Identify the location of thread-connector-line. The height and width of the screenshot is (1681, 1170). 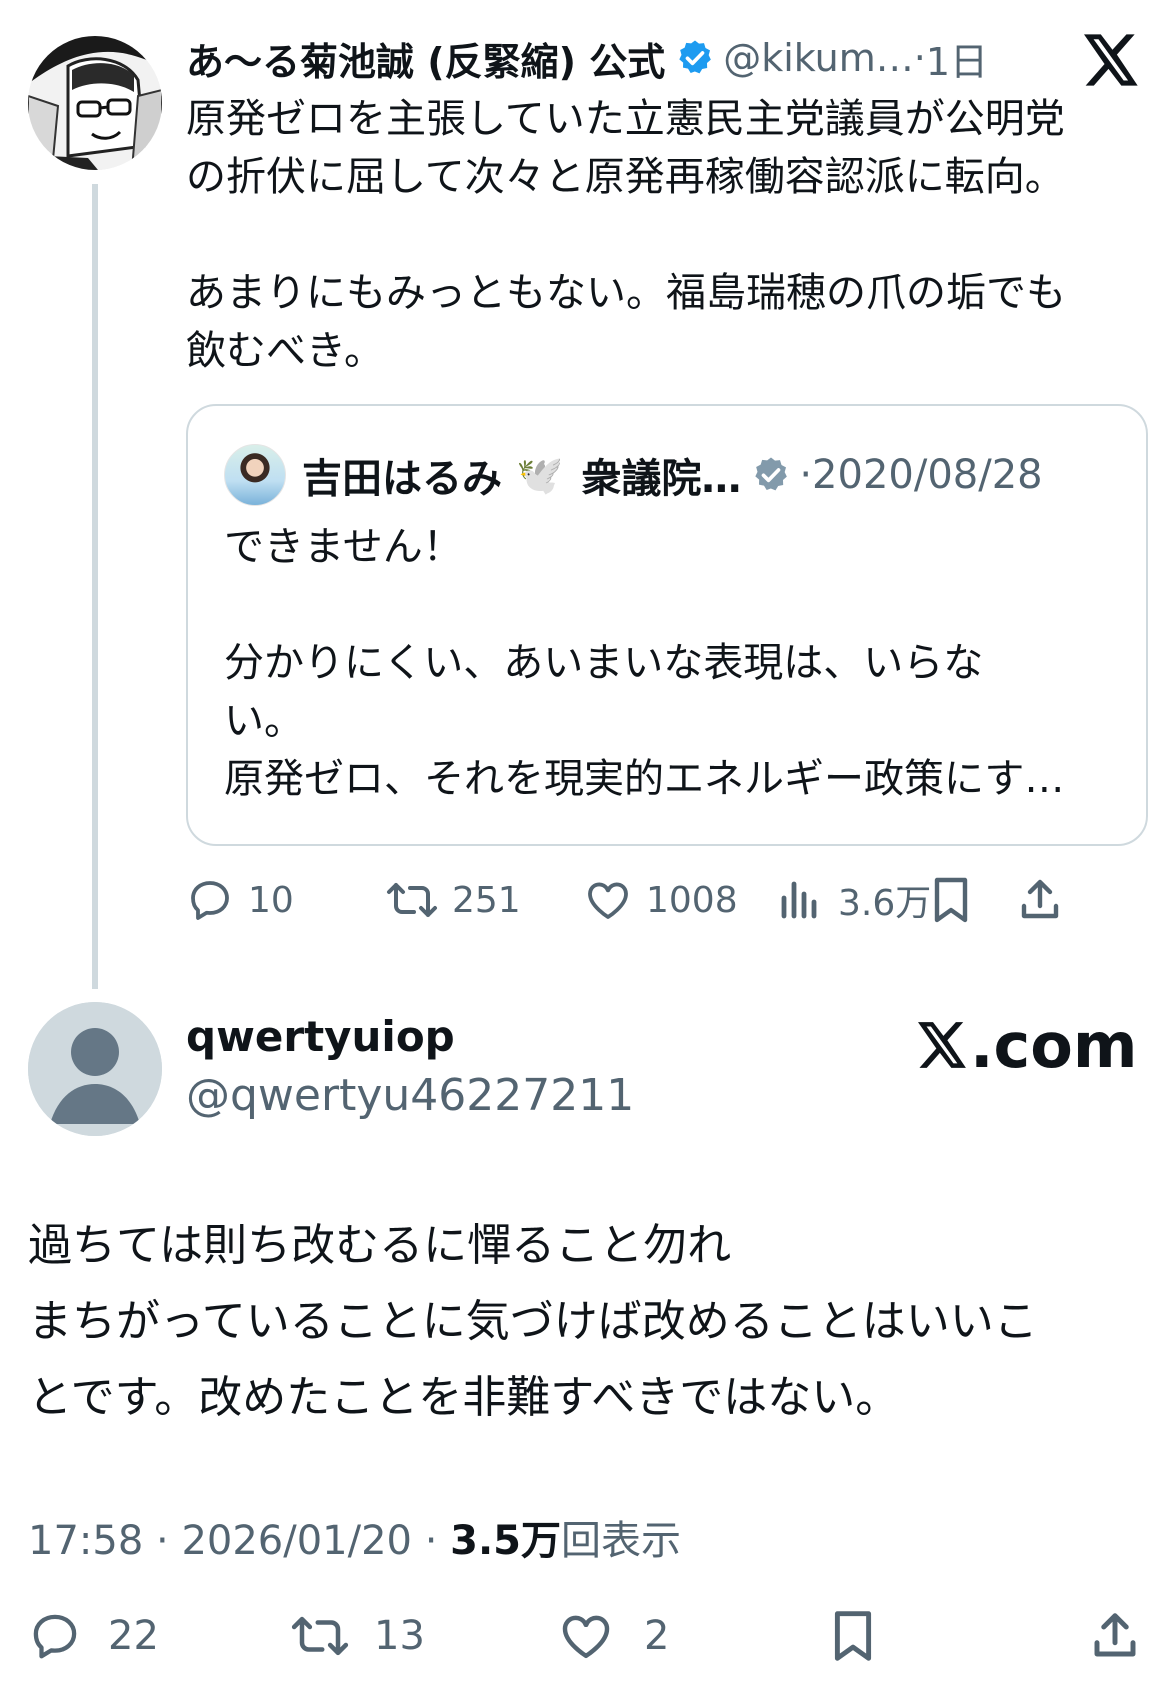
(95, 586).